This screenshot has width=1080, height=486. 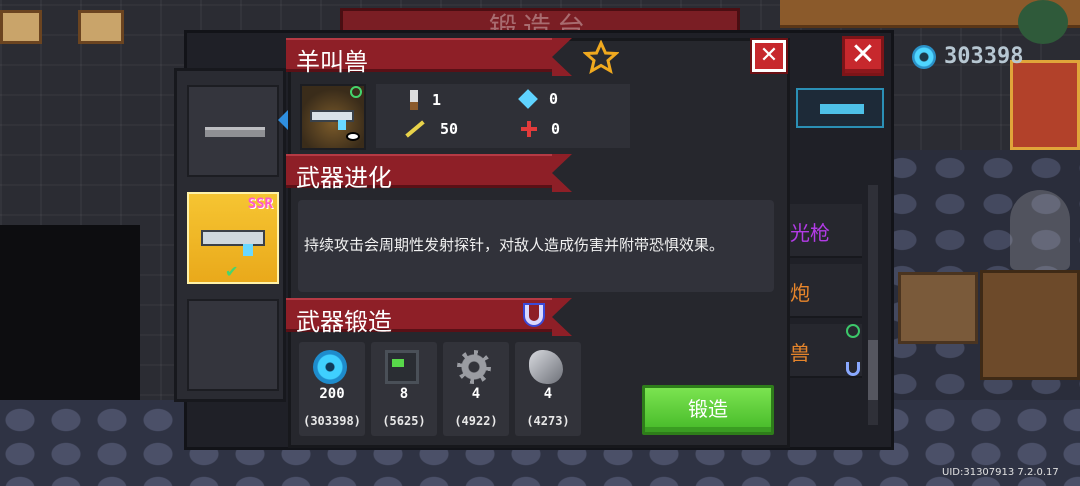 I want to click on close-button: ✕, so click(x=769, y=56).